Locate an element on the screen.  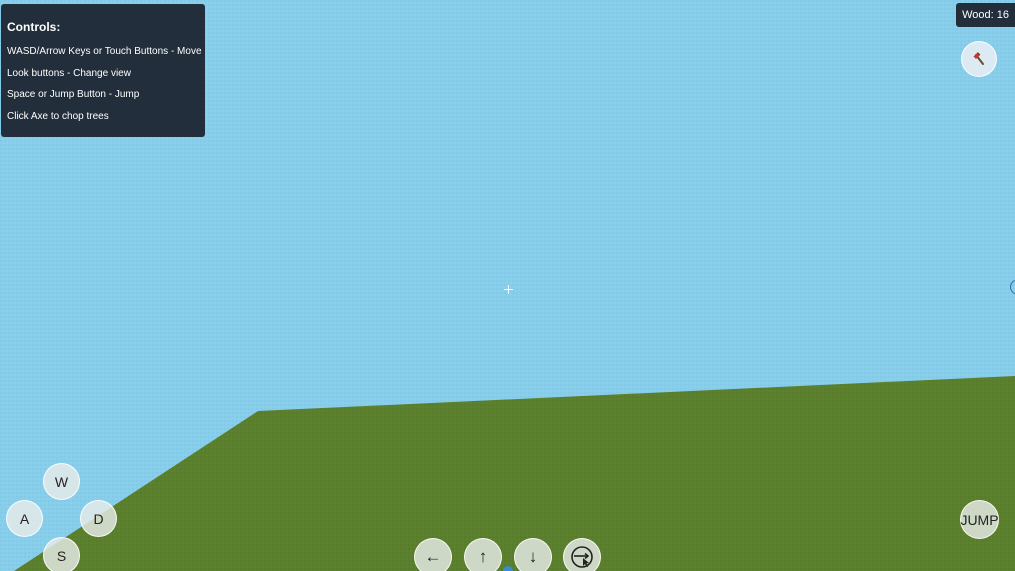
edge-marker is located at coordinates (1012, 287).